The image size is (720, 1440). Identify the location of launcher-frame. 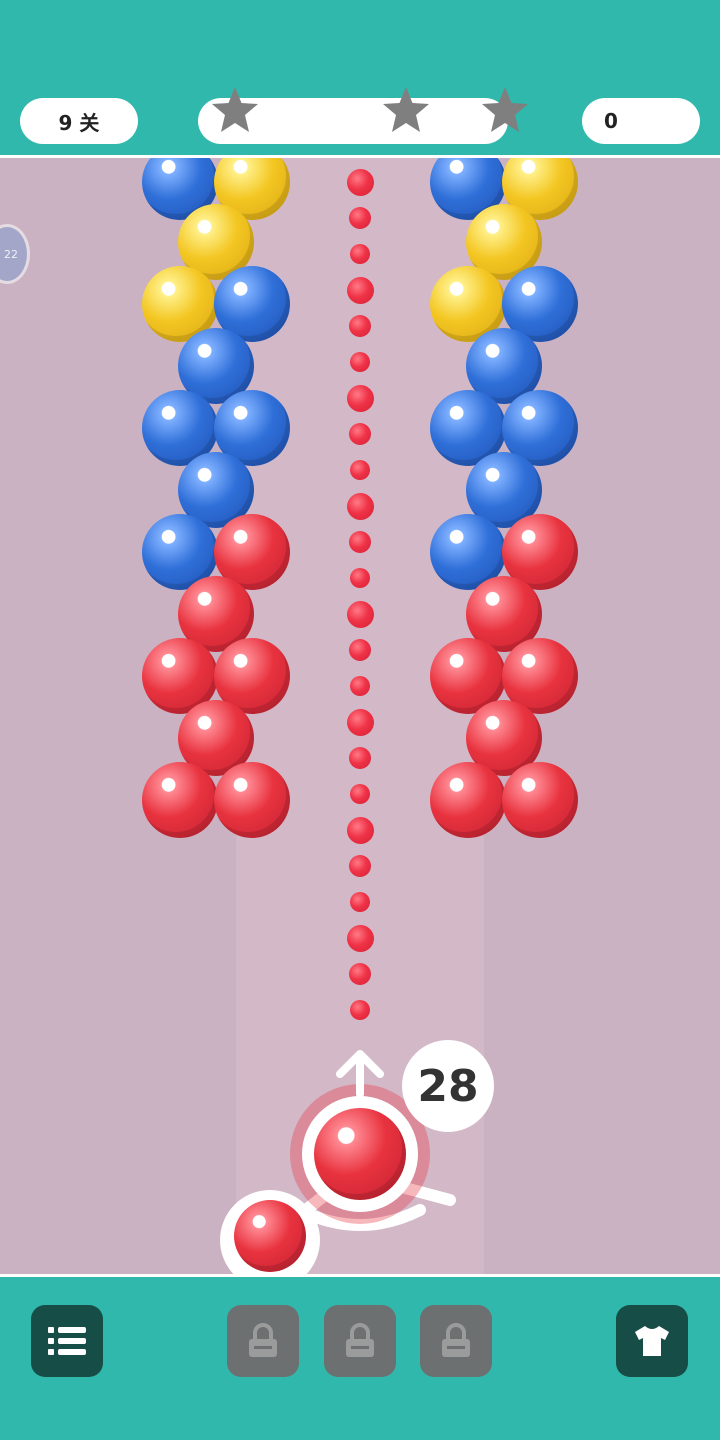
(338, 1170).